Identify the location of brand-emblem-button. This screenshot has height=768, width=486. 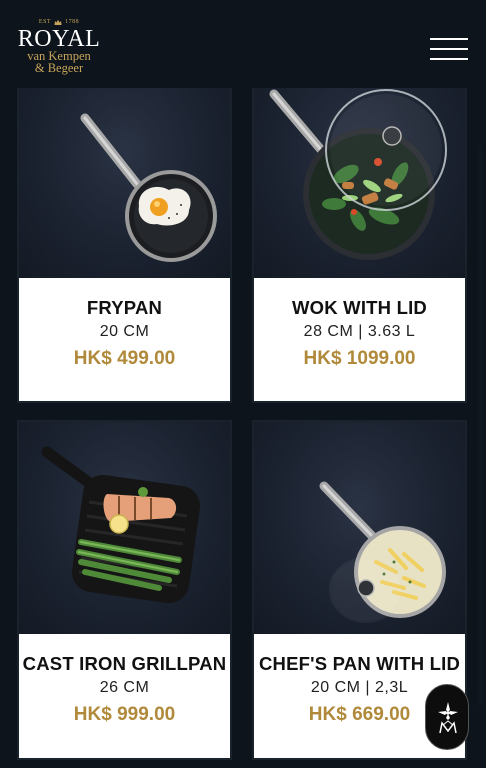
(447, 717).